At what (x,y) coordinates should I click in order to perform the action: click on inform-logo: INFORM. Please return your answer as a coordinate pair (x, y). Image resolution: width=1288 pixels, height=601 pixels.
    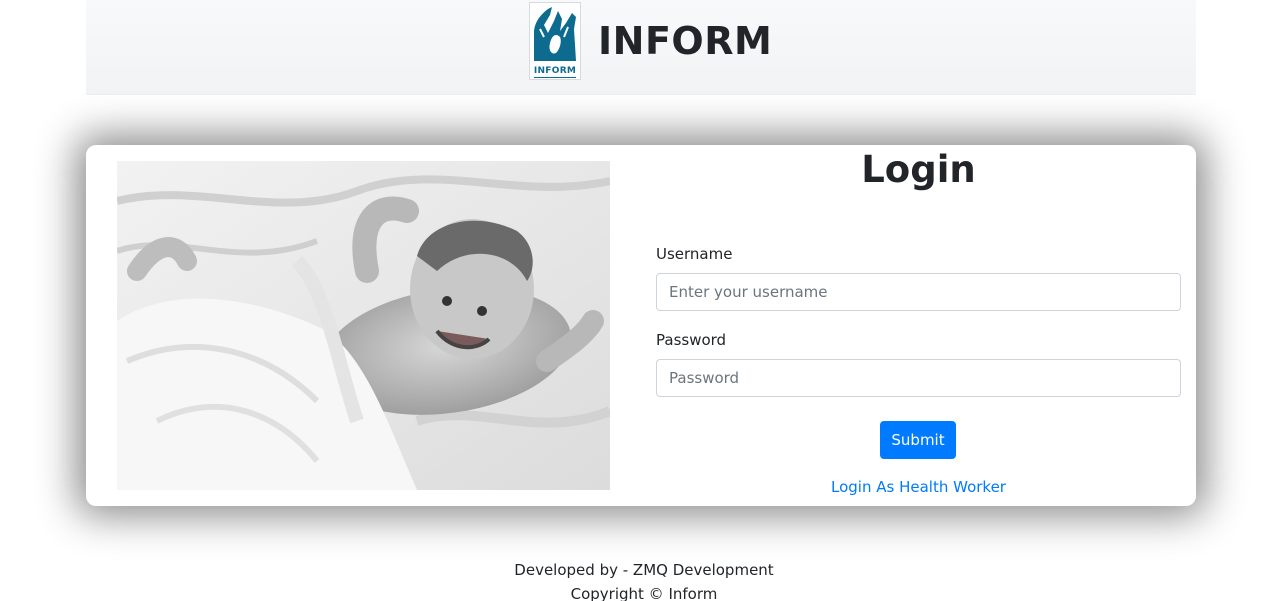
    Looking at the image, I should click on (555, 41).